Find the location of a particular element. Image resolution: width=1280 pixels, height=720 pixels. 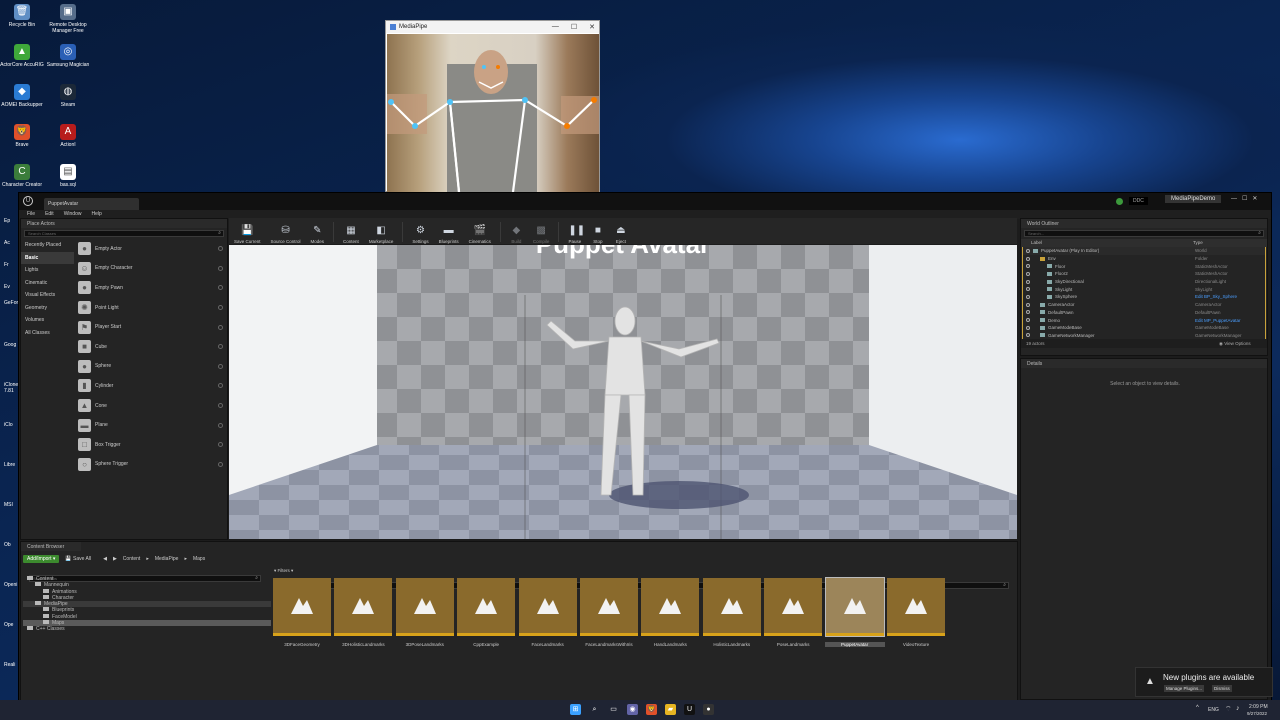

desktop-edge-label: Ope is located at coordinates (8, 625).